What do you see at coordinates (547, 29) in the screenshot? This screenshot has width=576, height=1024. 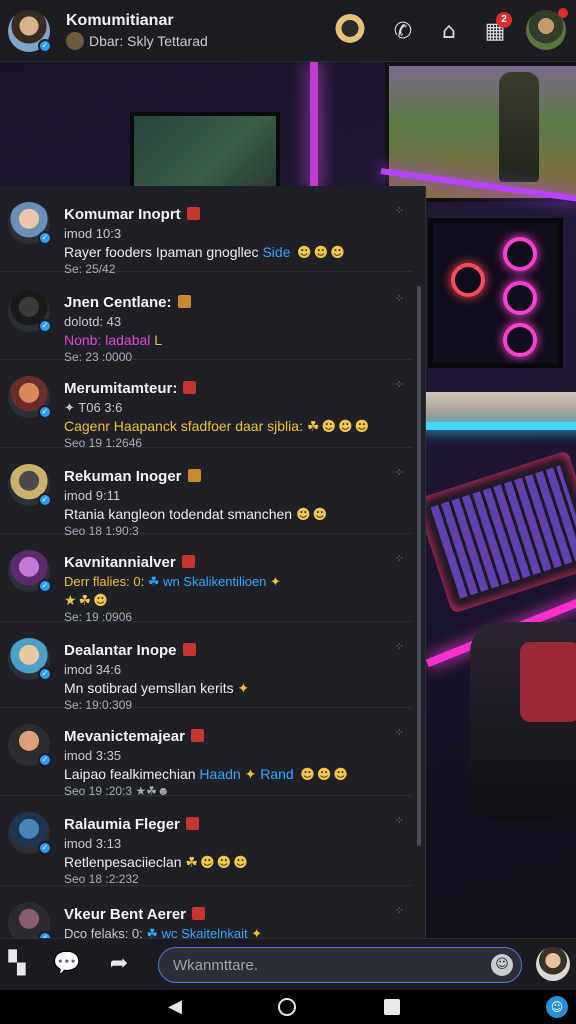 I see `profile-avatar` at bounding box center [547, 29].